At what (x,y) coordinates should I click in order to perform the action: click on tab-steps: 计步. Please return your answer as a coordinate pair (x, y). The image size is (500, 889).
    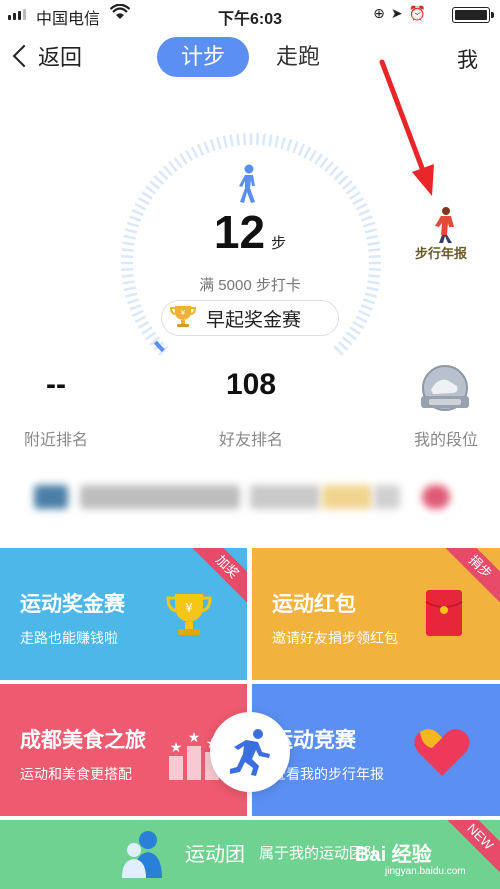
    Looking at the image, I should click on (203, 57).